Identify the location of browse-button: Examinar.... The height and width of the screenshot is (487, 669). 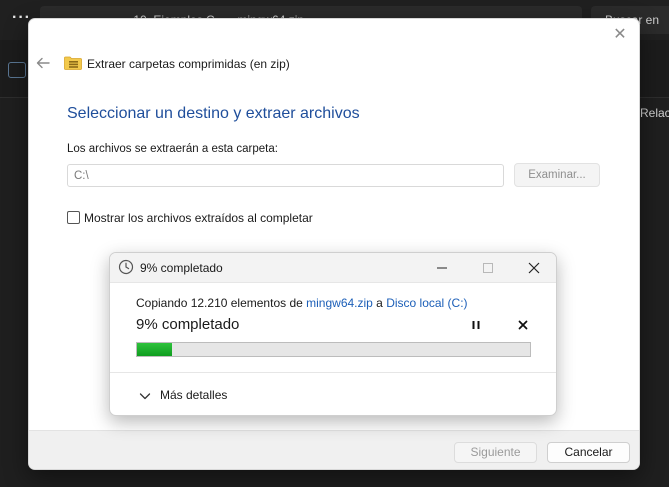
(557, 175).